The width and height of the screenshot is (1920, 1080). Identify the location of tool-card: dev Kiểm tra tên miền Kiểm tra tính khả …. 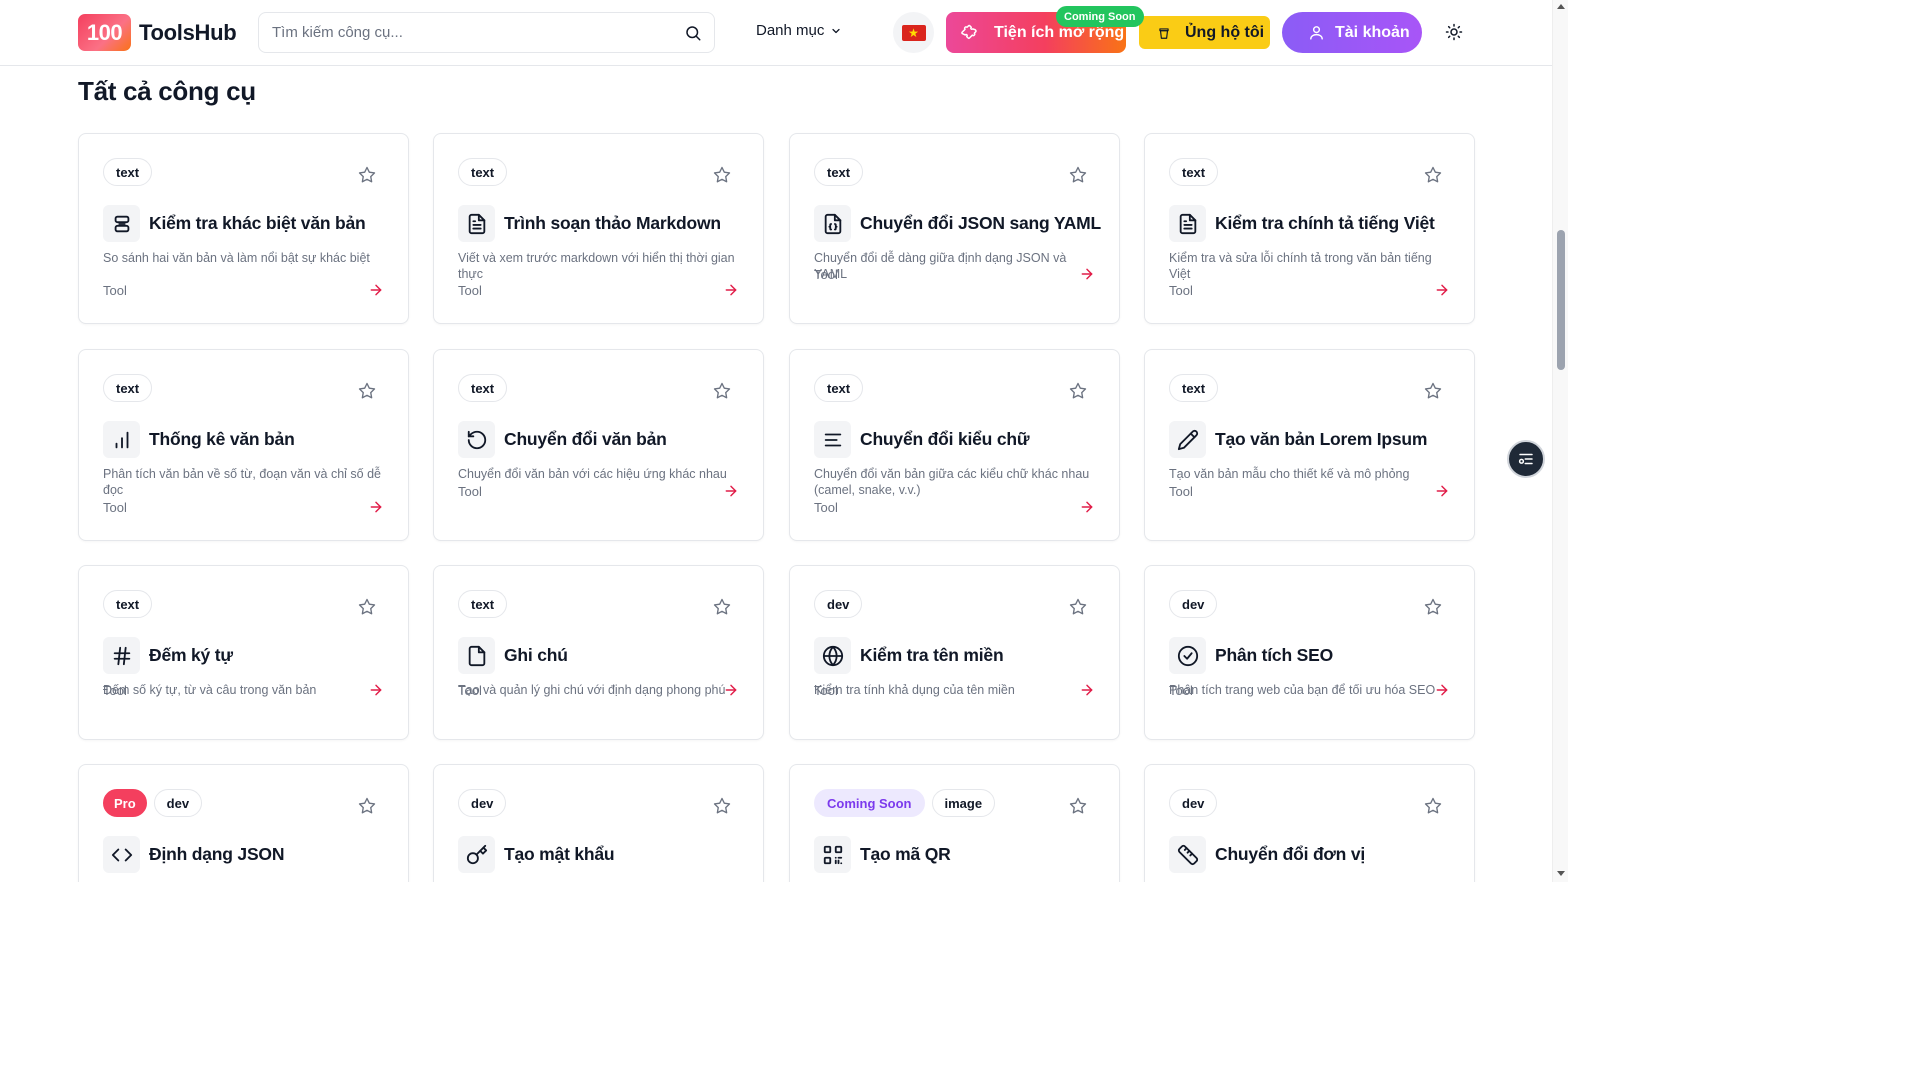
(954, 652).